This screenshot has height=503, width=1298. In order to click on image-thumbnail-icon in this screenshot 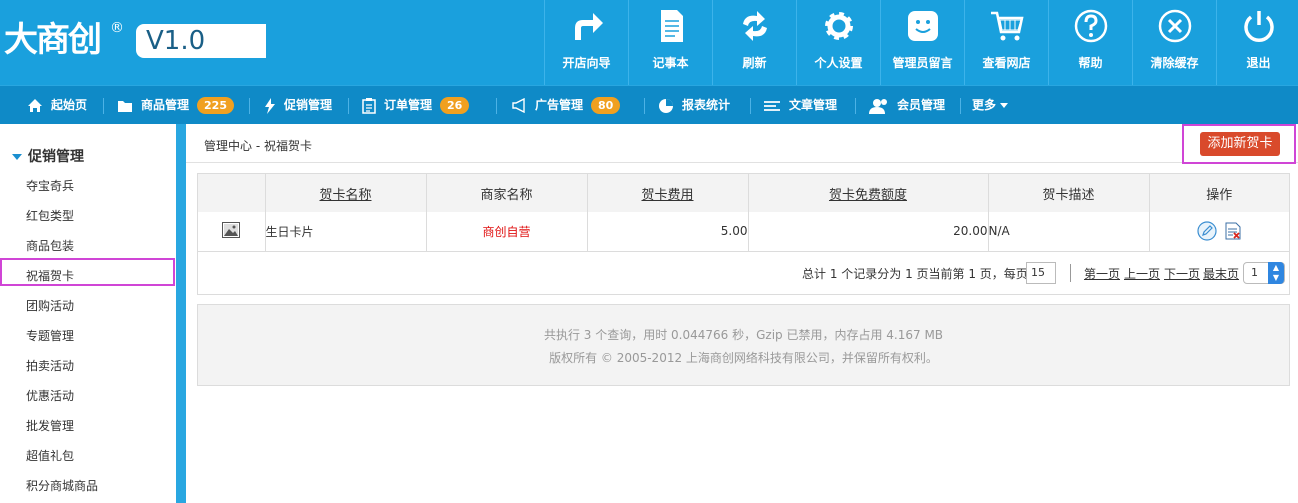, I will do `click(231, 229)`.